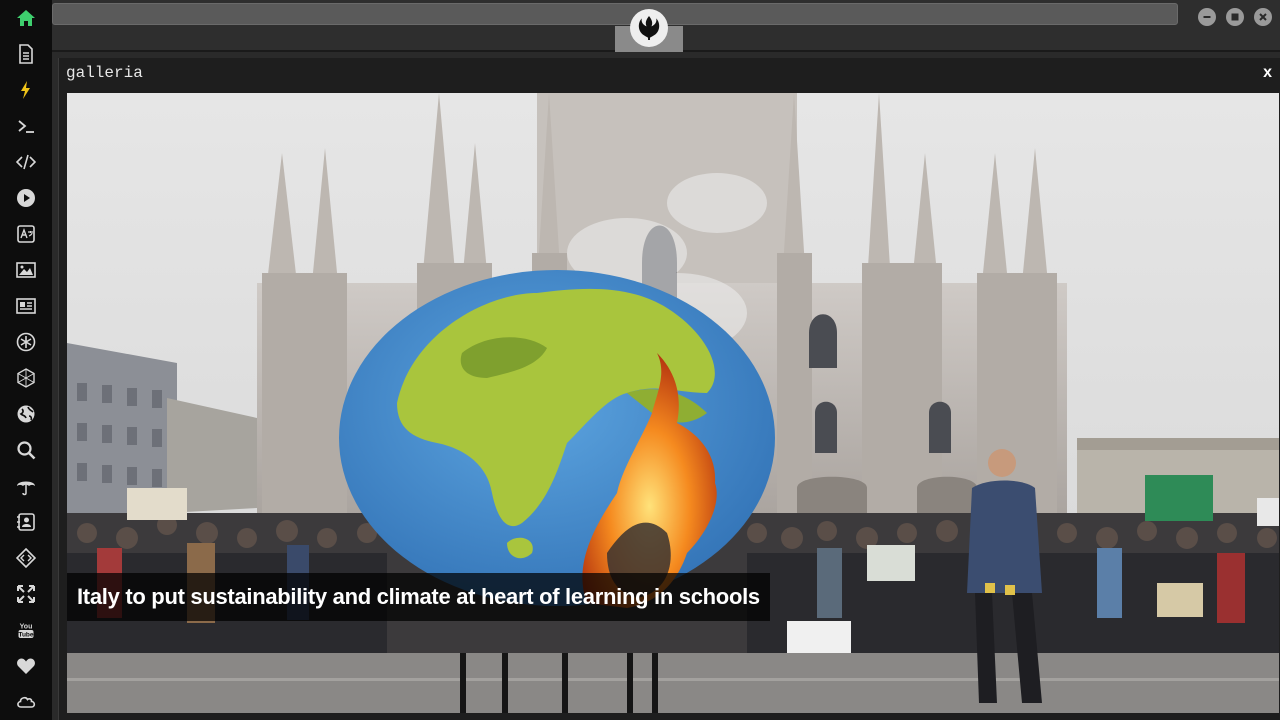  I want to click on dev-icon, so click(26, 558).